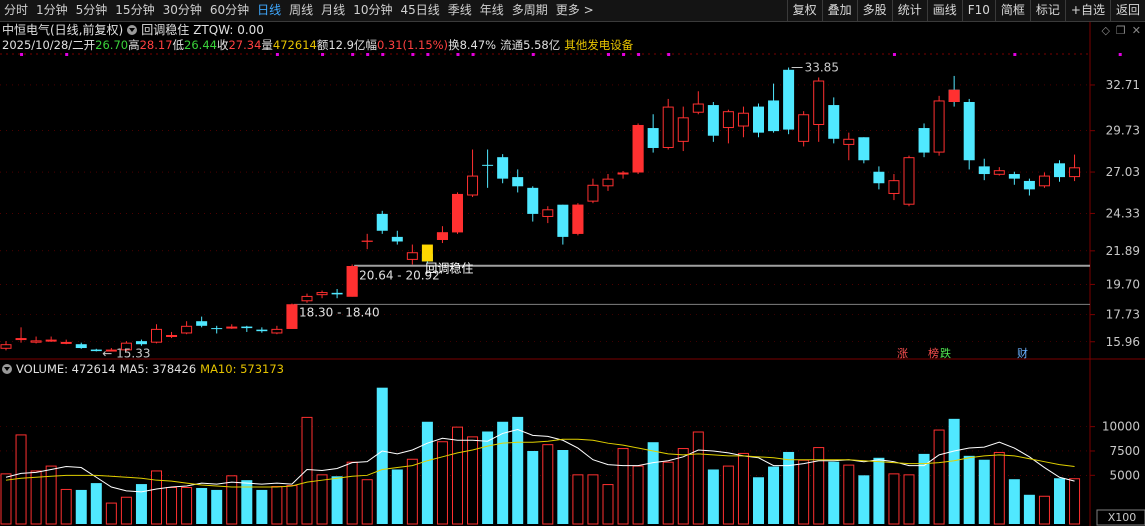  Describe the element at coordinates (158, 369) in the screenshot. I see `ma5-indicator: MA5: 378426` at that location.